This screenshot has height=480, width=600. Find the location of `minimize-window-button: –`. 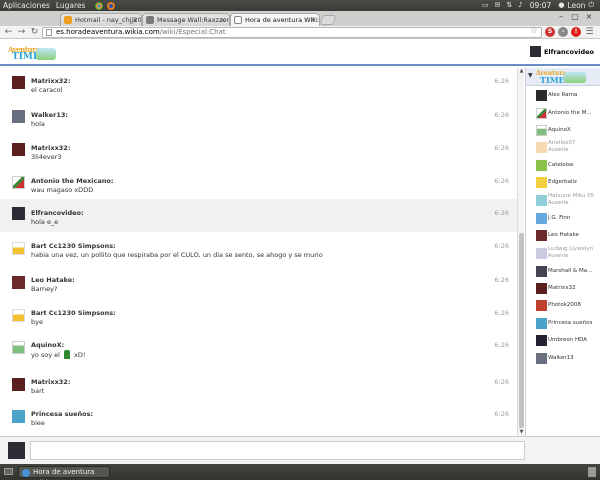

minimize-window-button: – is located at coordinates (561, 16).